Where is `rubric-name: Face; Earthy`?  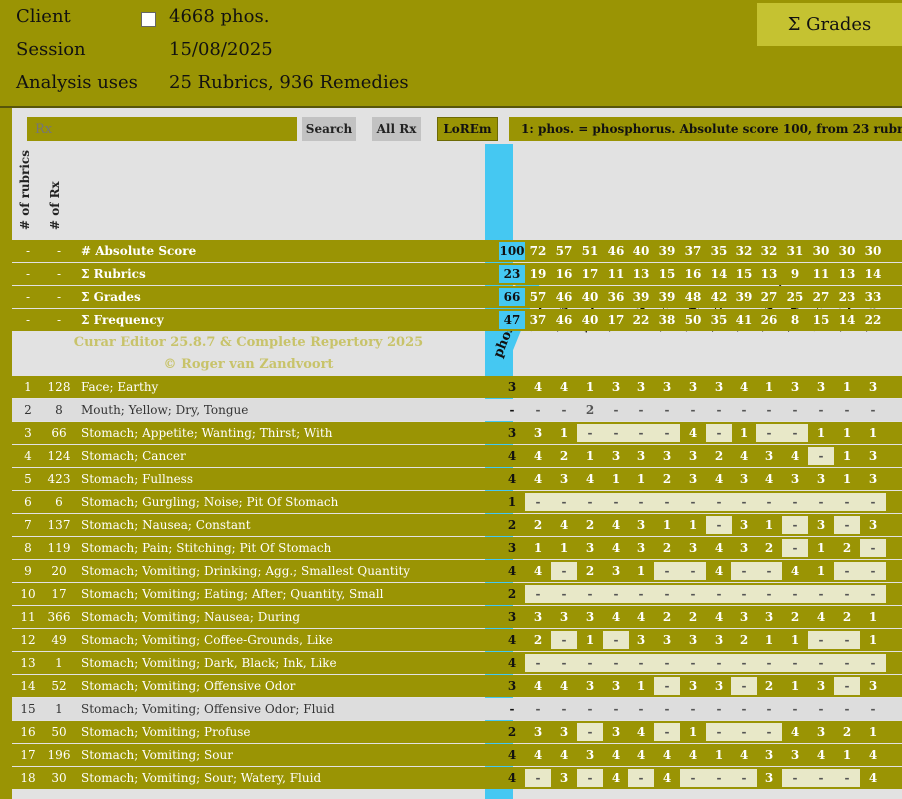 rubric-name: Face; Earthy is located at coordinates (286, 387).